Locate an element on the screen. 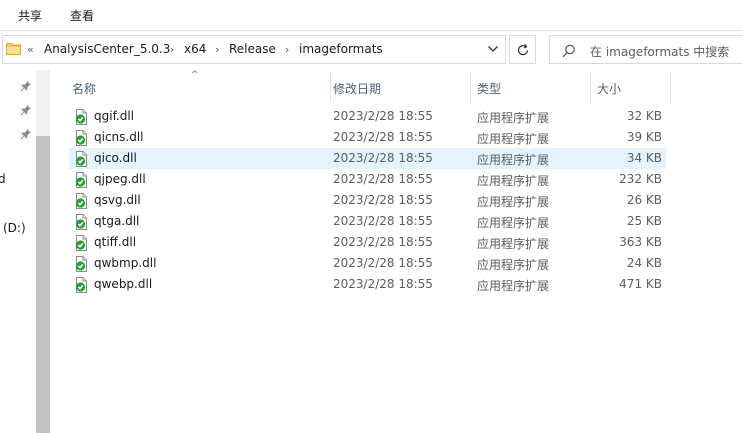  file-row: qtiff.dll 2023/2/28 18:55 应用程序扩展 363 KB is located at coordinates (367, 242).